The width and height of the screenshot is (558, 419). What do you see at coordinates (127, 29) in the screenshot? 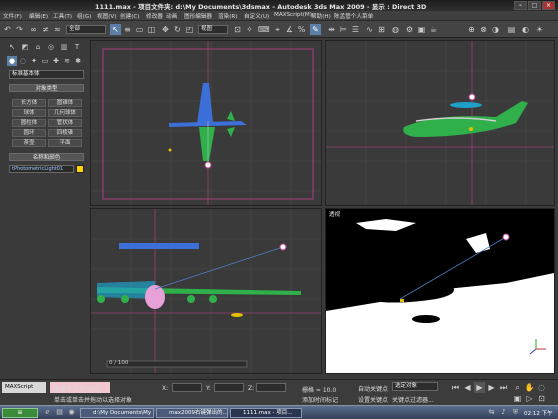
I see `select-by-name-icon: ≡` at bounding box center [127, 29].